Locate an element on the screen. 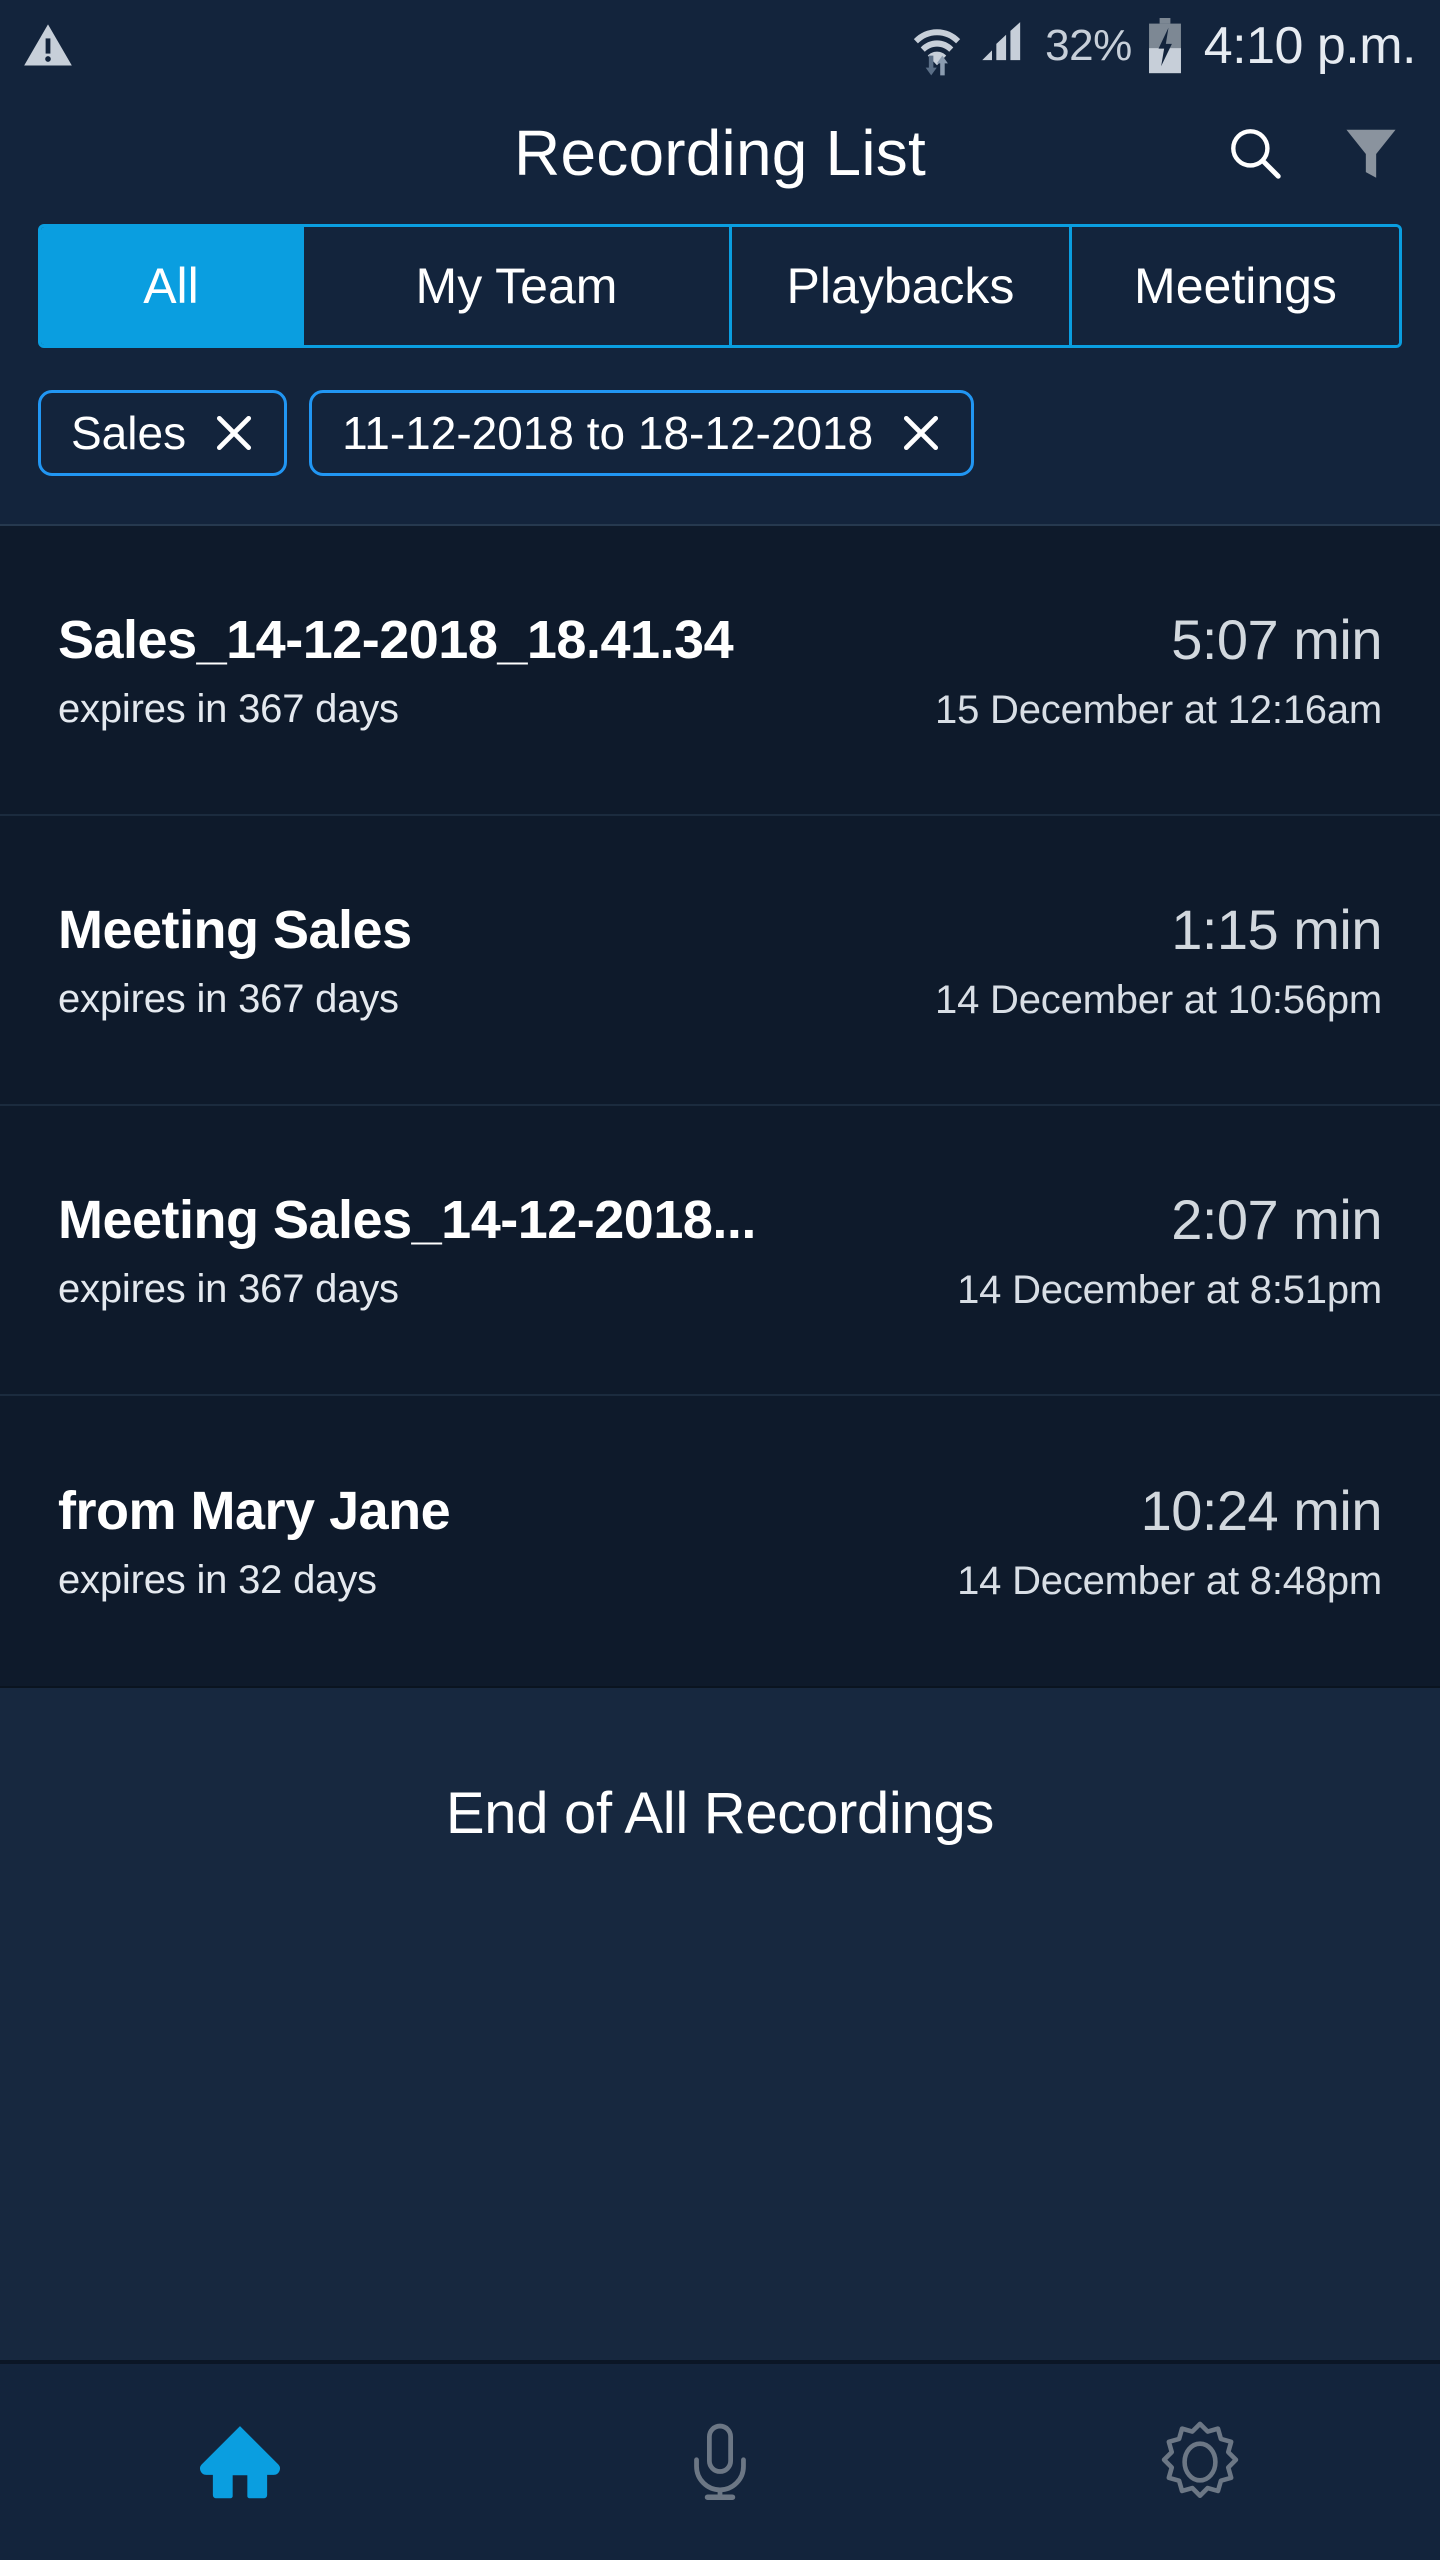 The width and height of the screenshot is (1440, 2560). recording-date: 14 December at 10:56pm is located at coordinates (1158, 1000).